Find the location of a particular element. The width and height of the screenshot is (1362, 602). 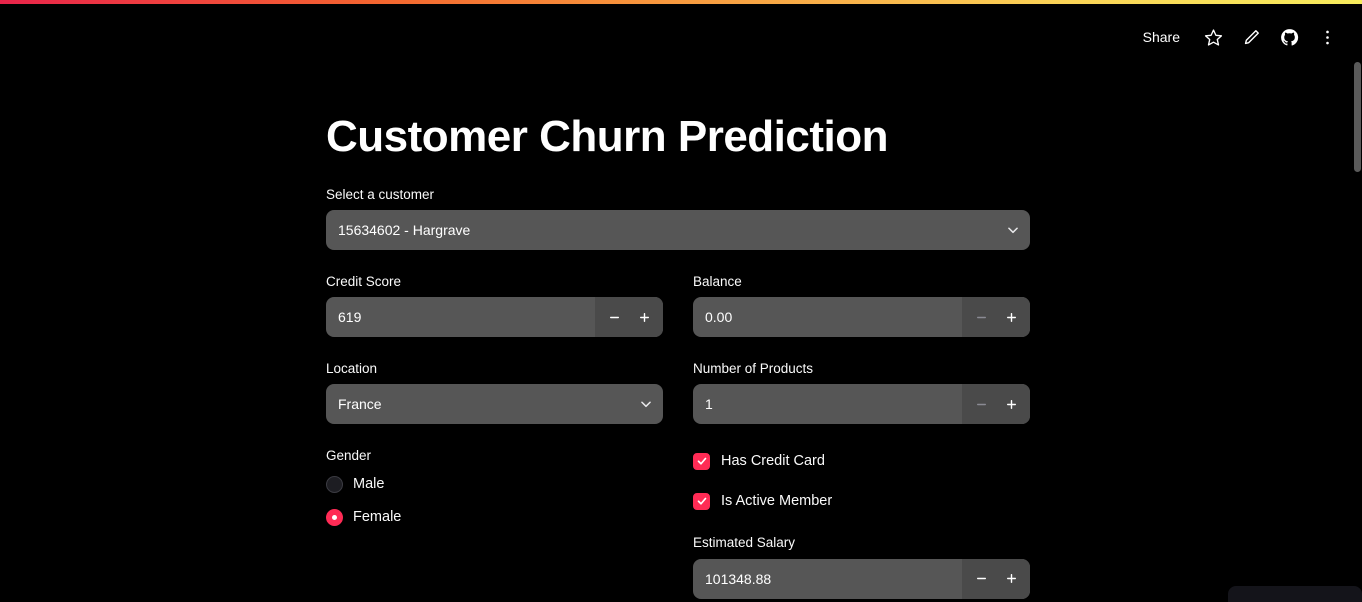

edit-pencil-icon is located at coordinates (1251, 37).